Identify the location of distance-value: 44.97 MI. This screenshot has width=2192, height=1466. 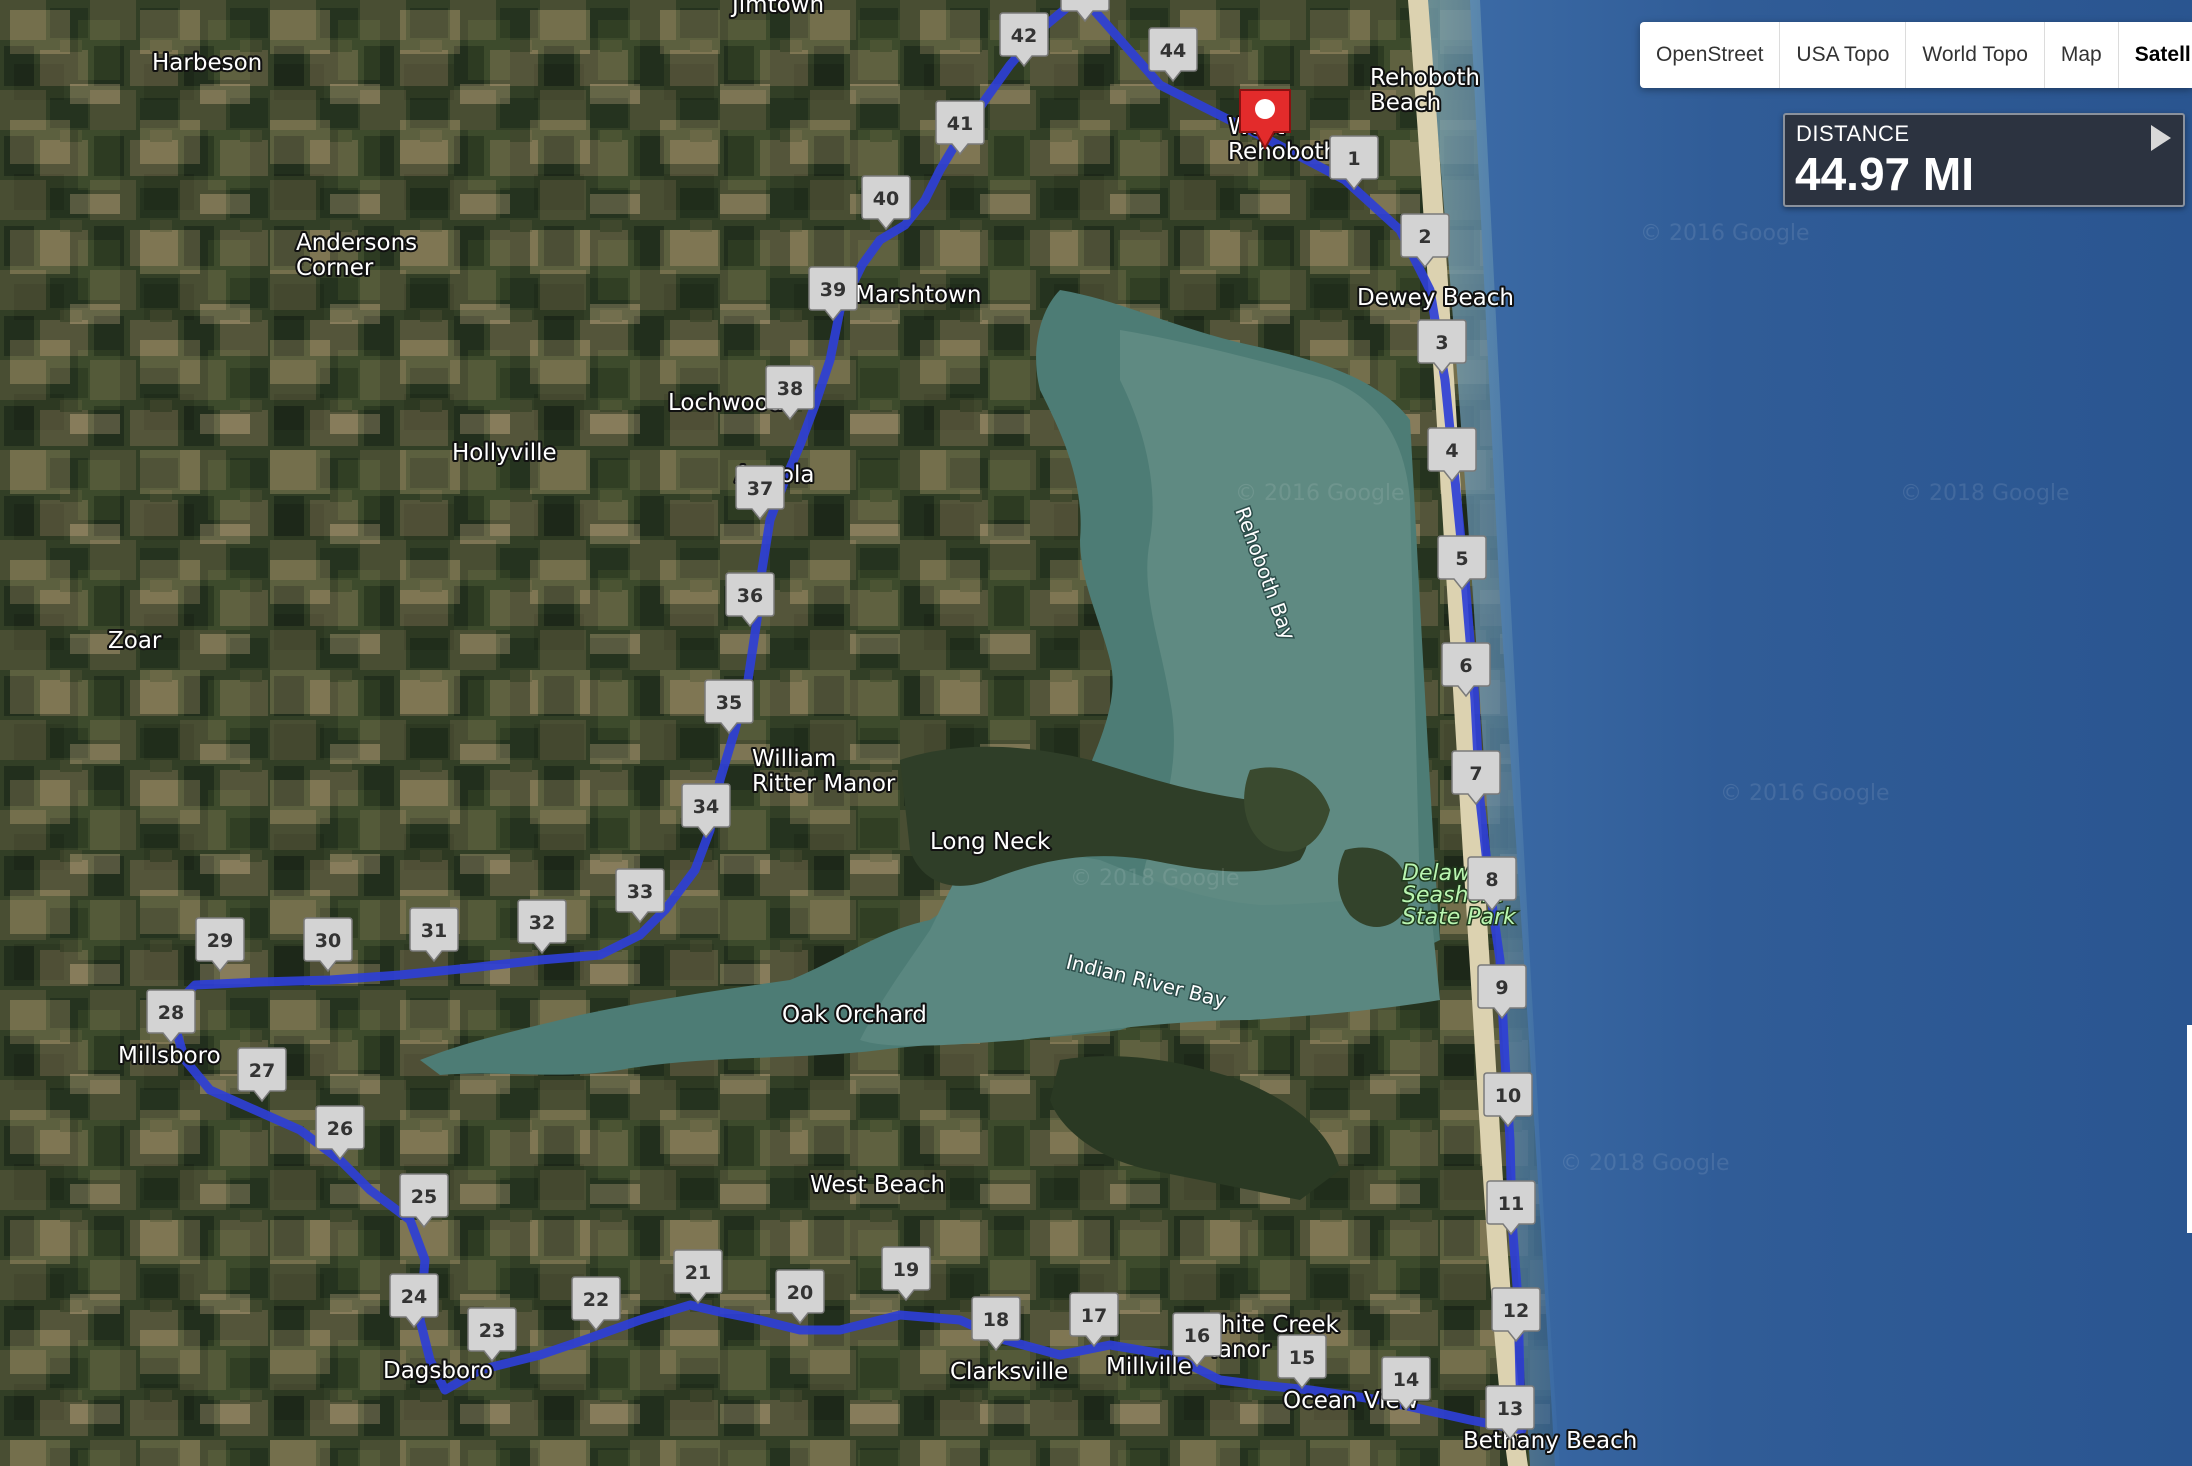
(1884, 174).